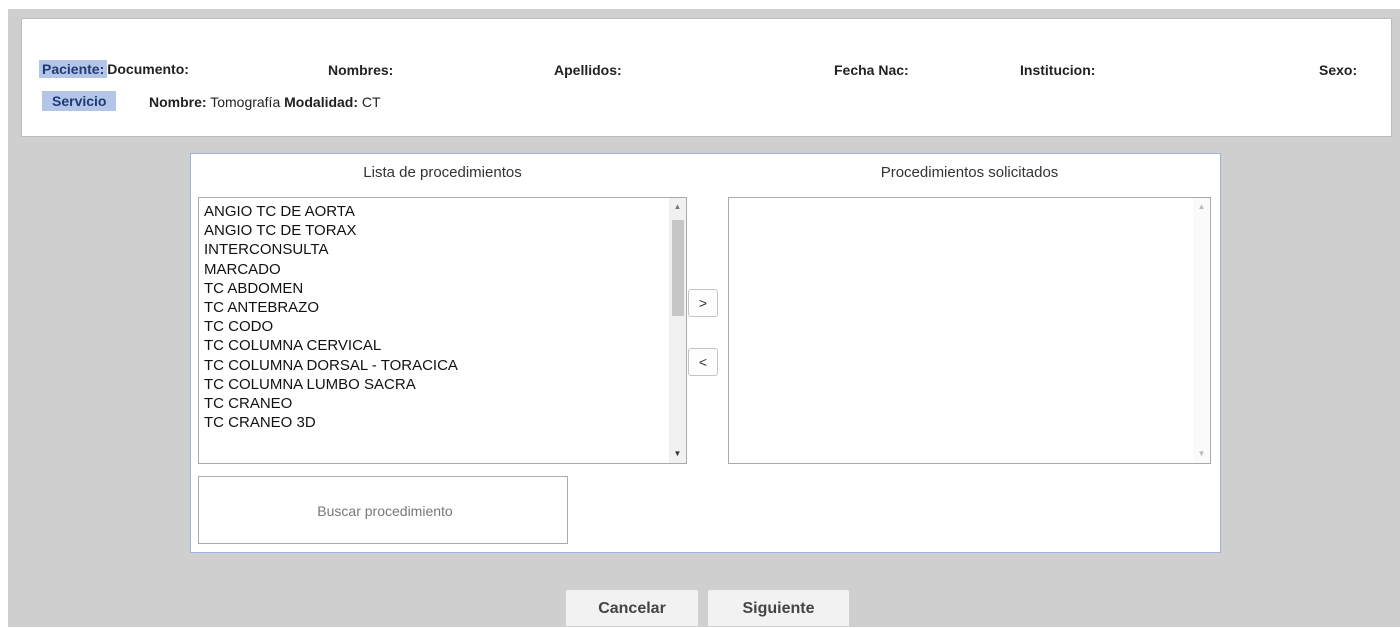 The image size is (1400, 628). Describe the element at coordinates (331, 230) in the screenshot. I see `list-item: ANGIO TC DE TORAX` at that location.